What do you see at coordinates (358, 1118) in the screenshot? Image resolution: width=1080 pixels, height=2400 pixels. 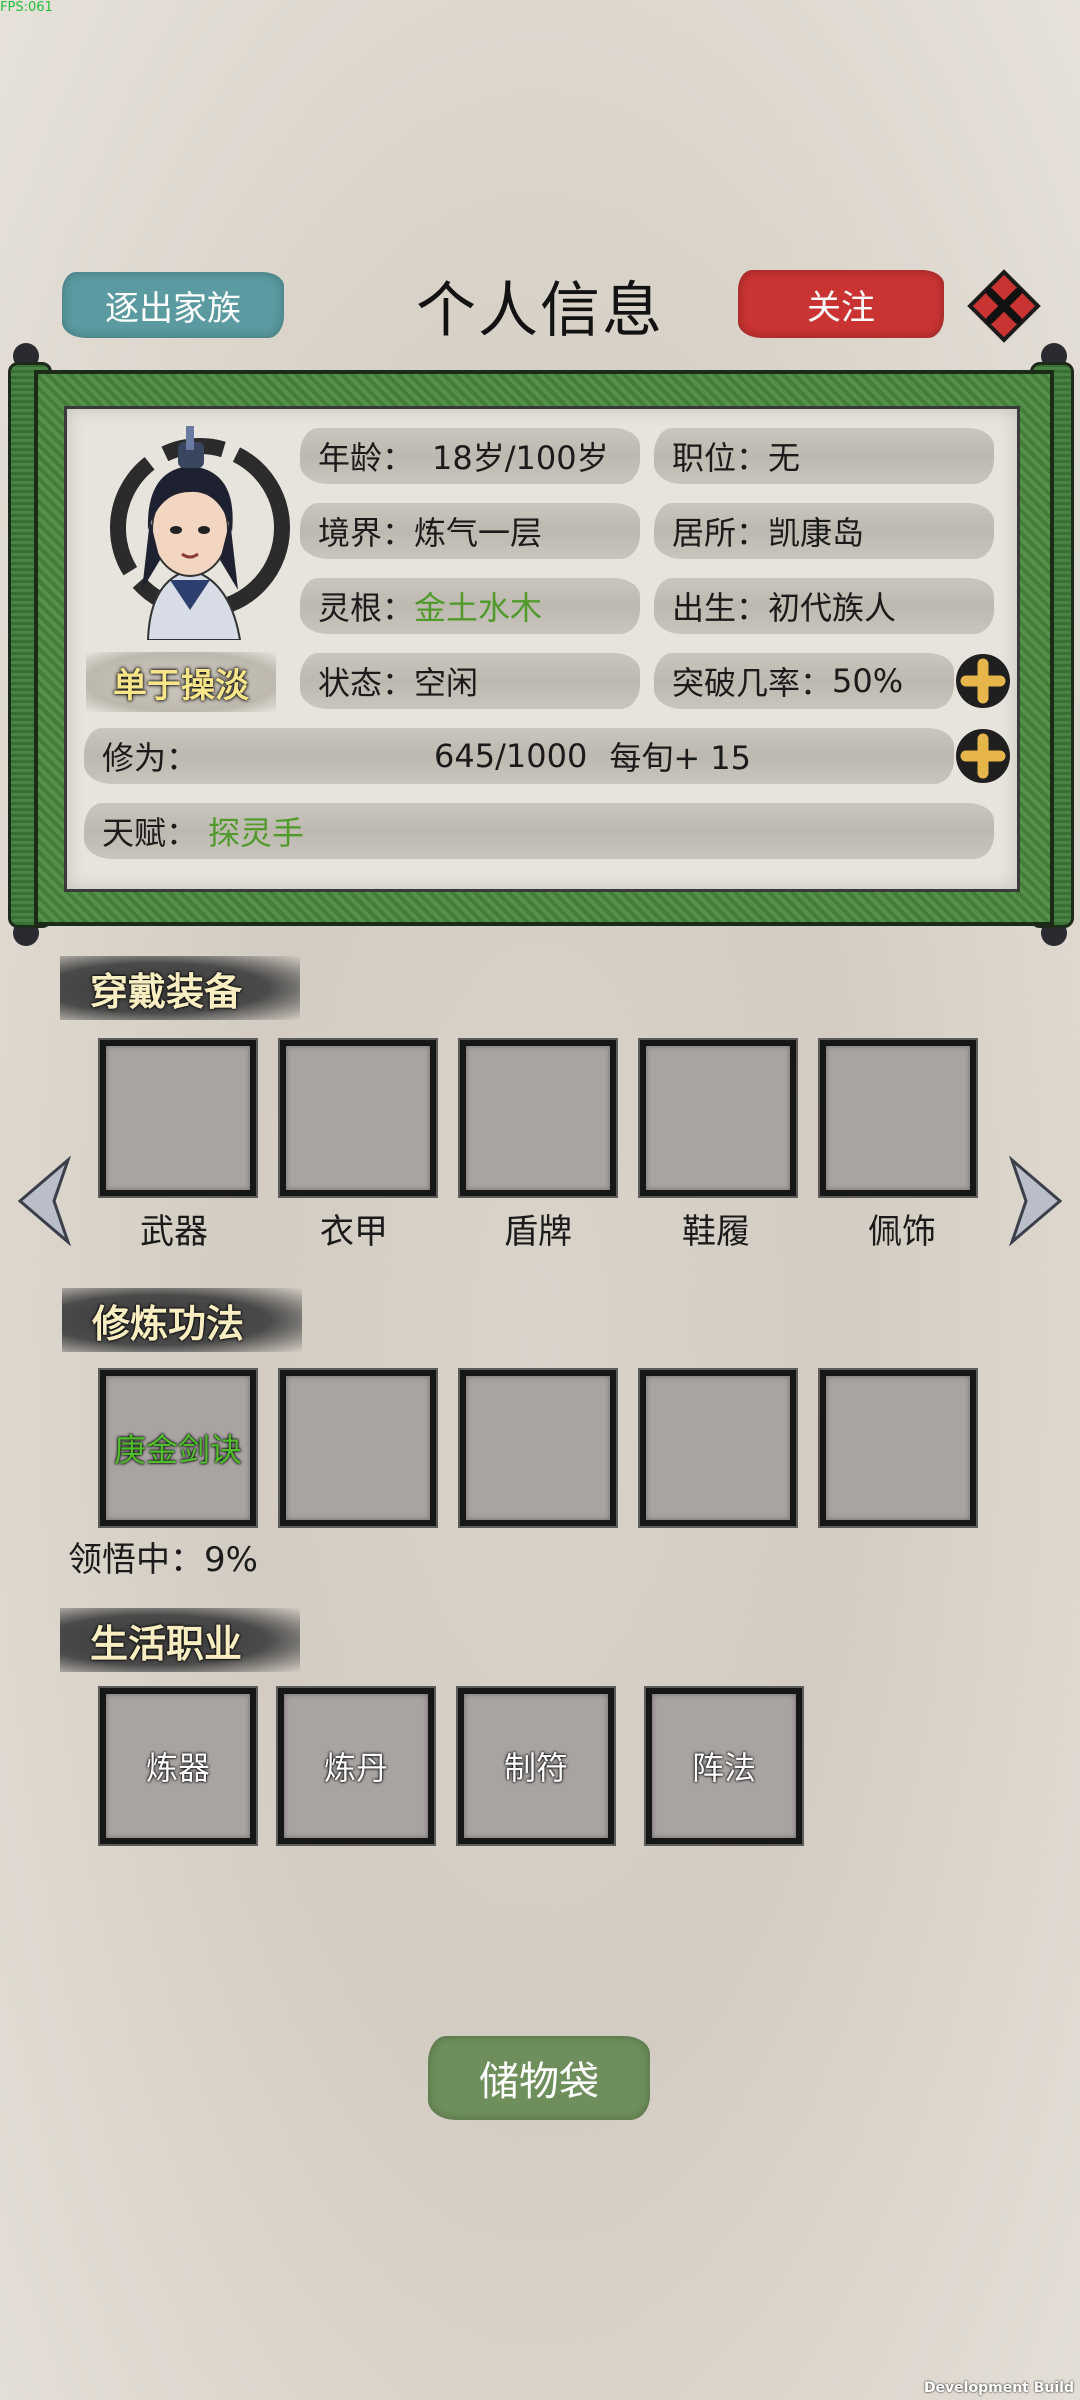 I see `equipment-slot-armor` at bounding box center [358, 1118].